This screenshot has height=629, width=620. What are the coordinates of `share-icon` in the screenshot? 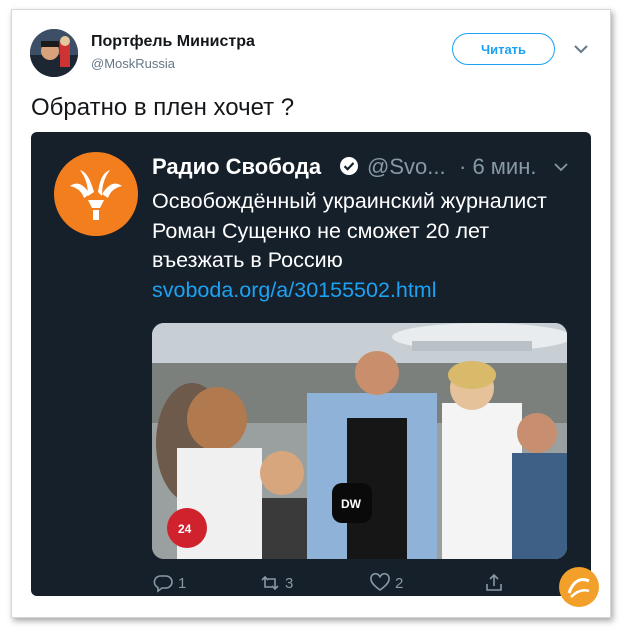 It's located at (494, 582).